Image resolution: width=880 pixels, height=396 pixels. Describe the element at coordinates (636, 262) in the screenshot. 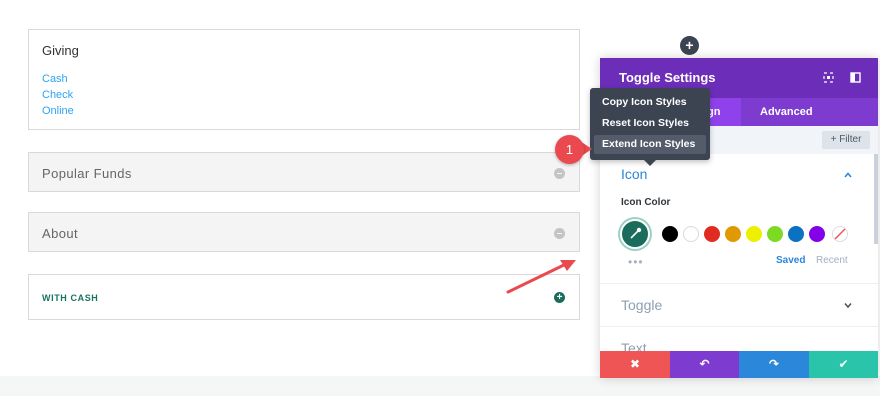

I see `more-colors-icon: •••` at that location.